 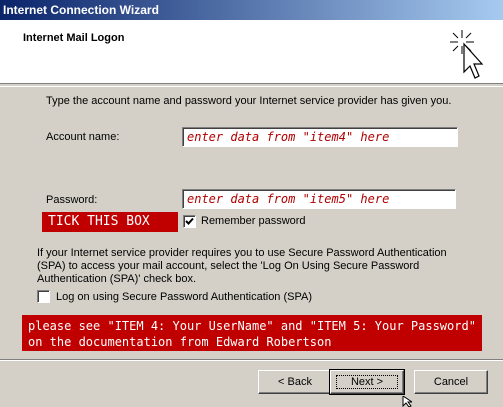 I want to click on tick-this-box-annotation: TICK THIS BOX, so click(x=110, y=222).